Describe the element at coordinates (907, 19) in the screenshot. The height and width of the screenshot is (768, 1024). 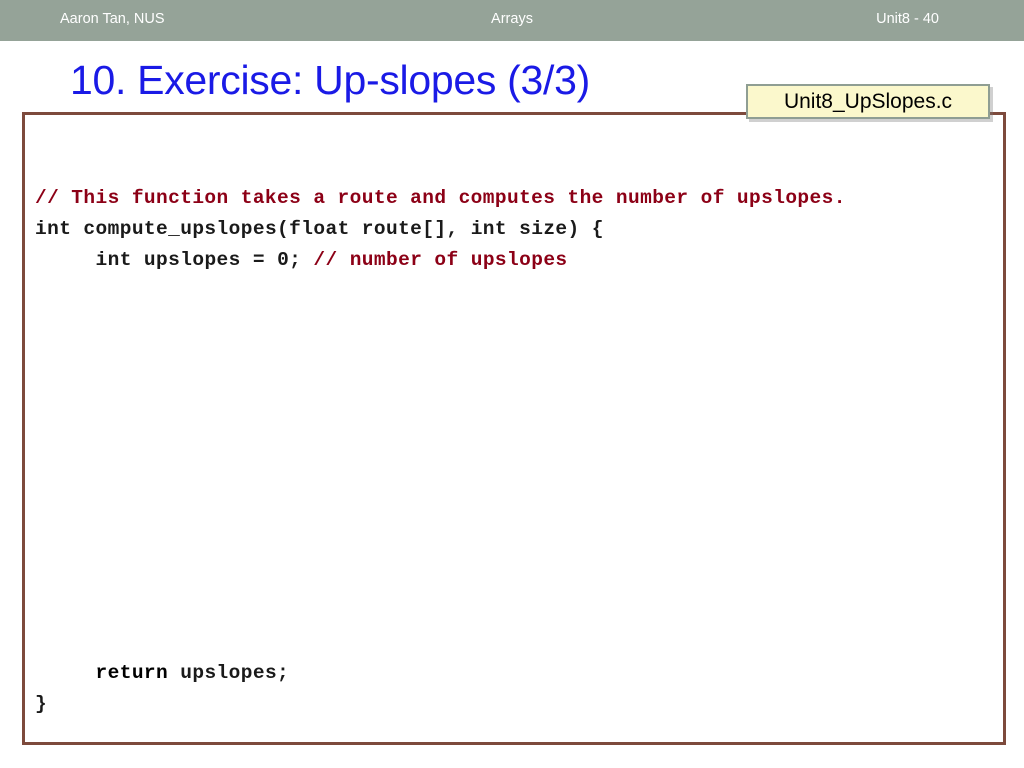
I see `header-slide-ref: Unit8 - 40` at that location.